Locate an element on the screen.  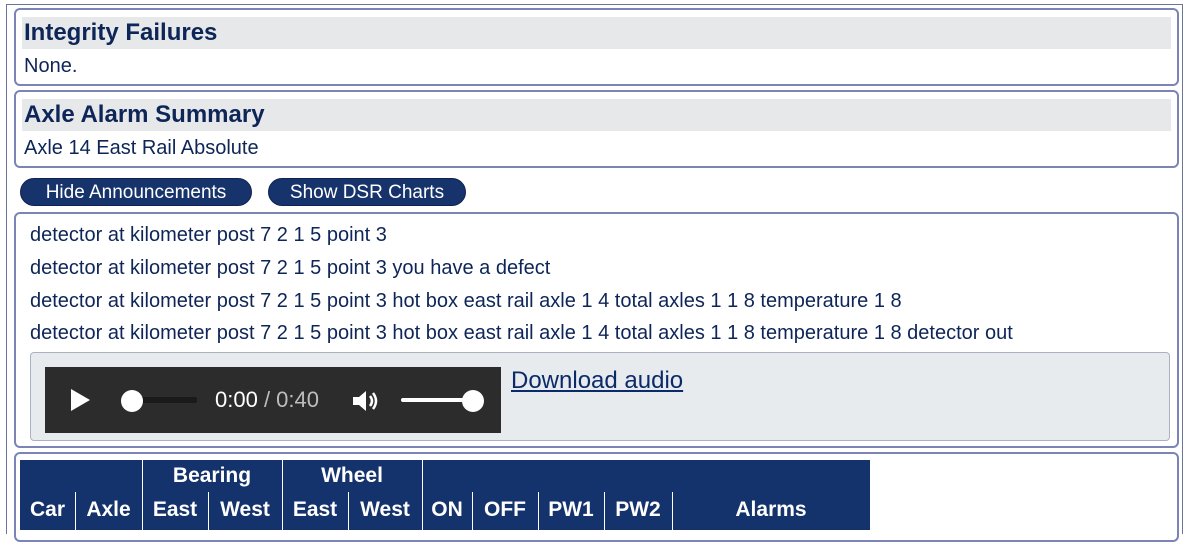
download-audio-link: Download audio is located at coordinates (597, 381).